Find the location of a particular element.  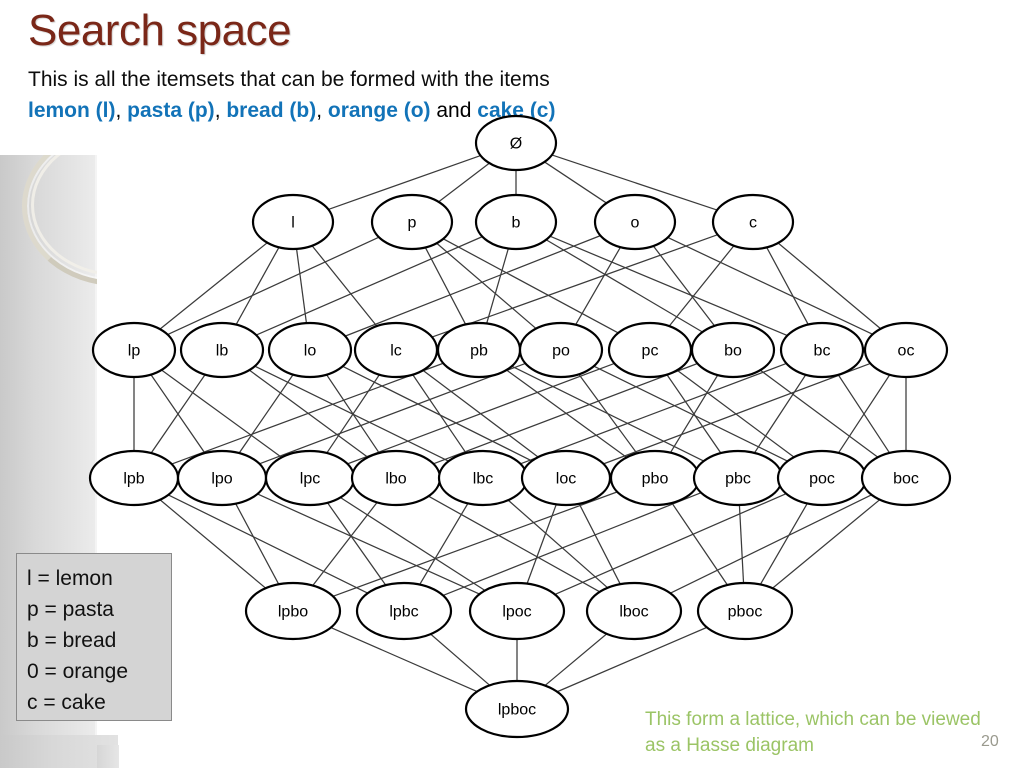

lattice-node-lpboc: lpboc is located at coordinates (517, 709).